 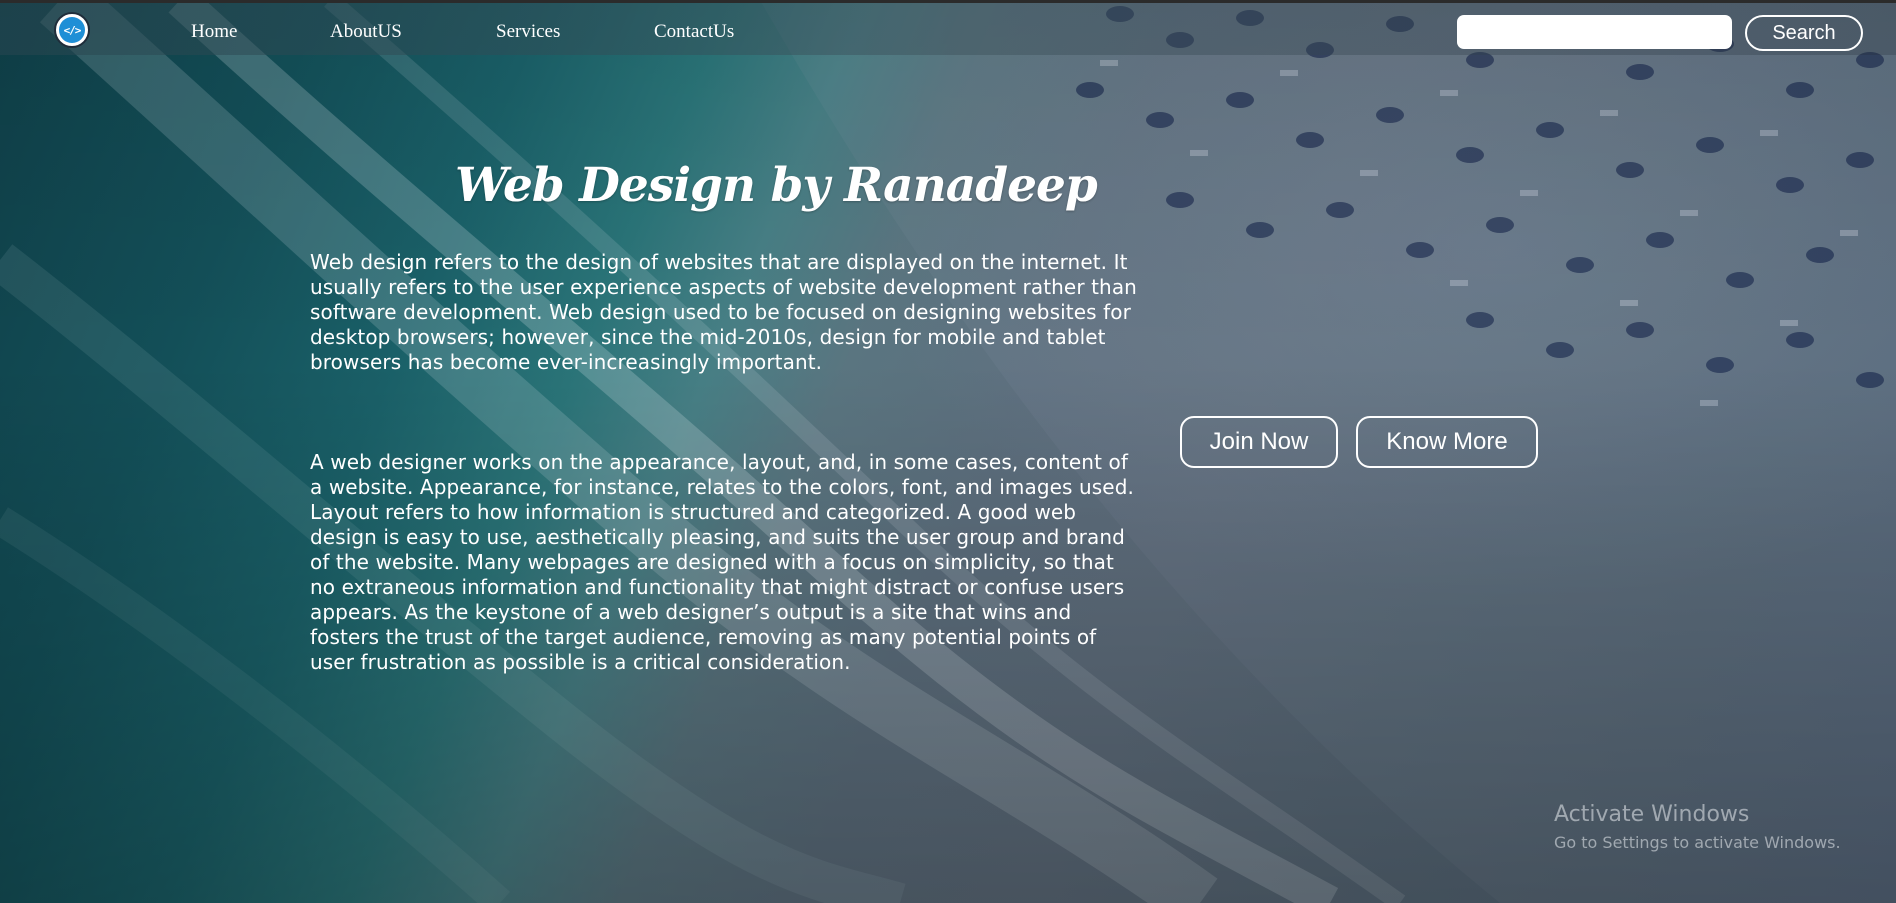 I want to click on page-title: Web Design by Ranadeep, so click(x=776, y=185).